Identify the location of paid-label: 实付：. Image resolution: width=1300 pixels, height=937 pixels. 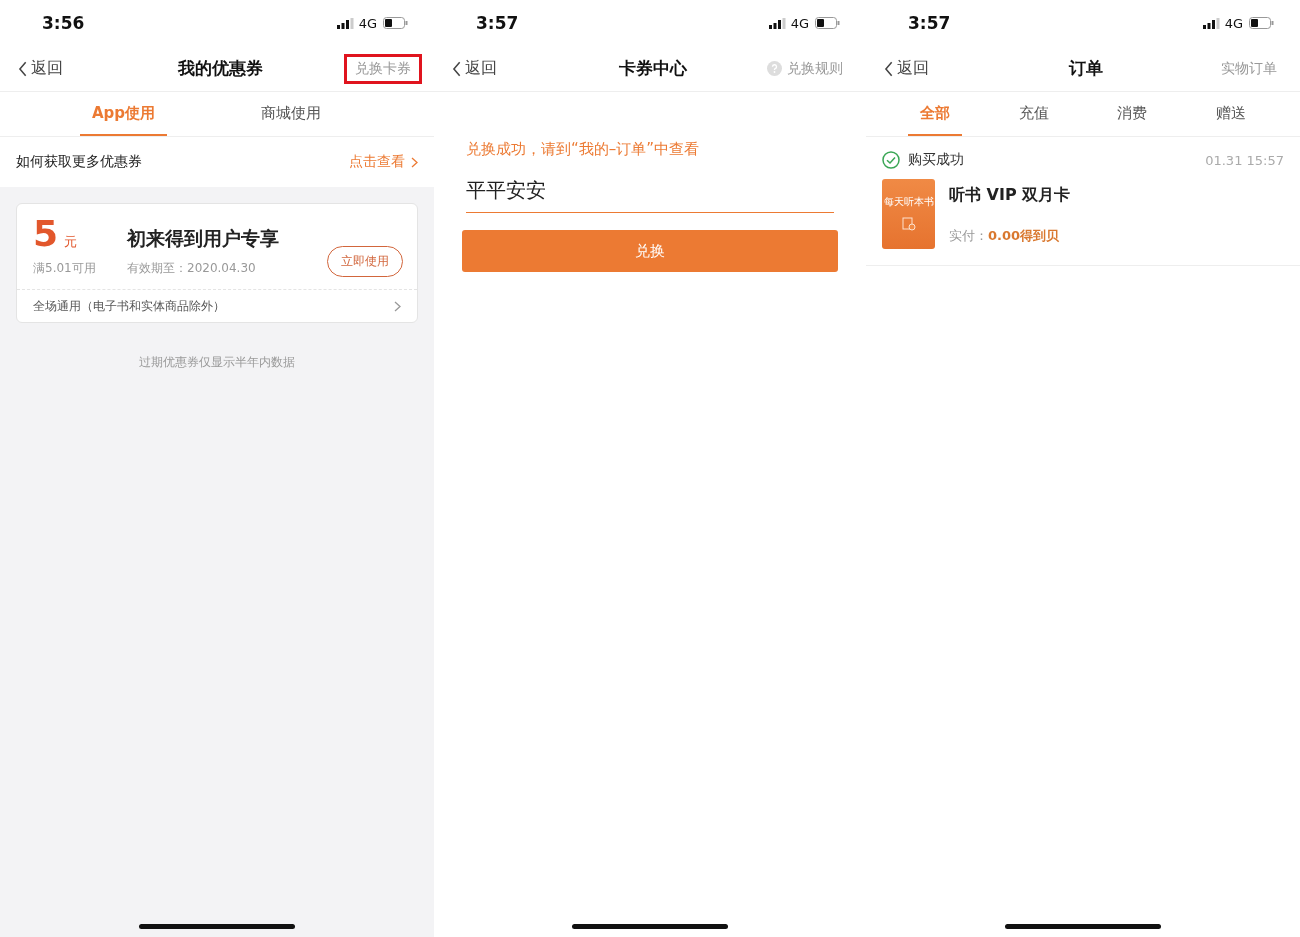
(968, 236).